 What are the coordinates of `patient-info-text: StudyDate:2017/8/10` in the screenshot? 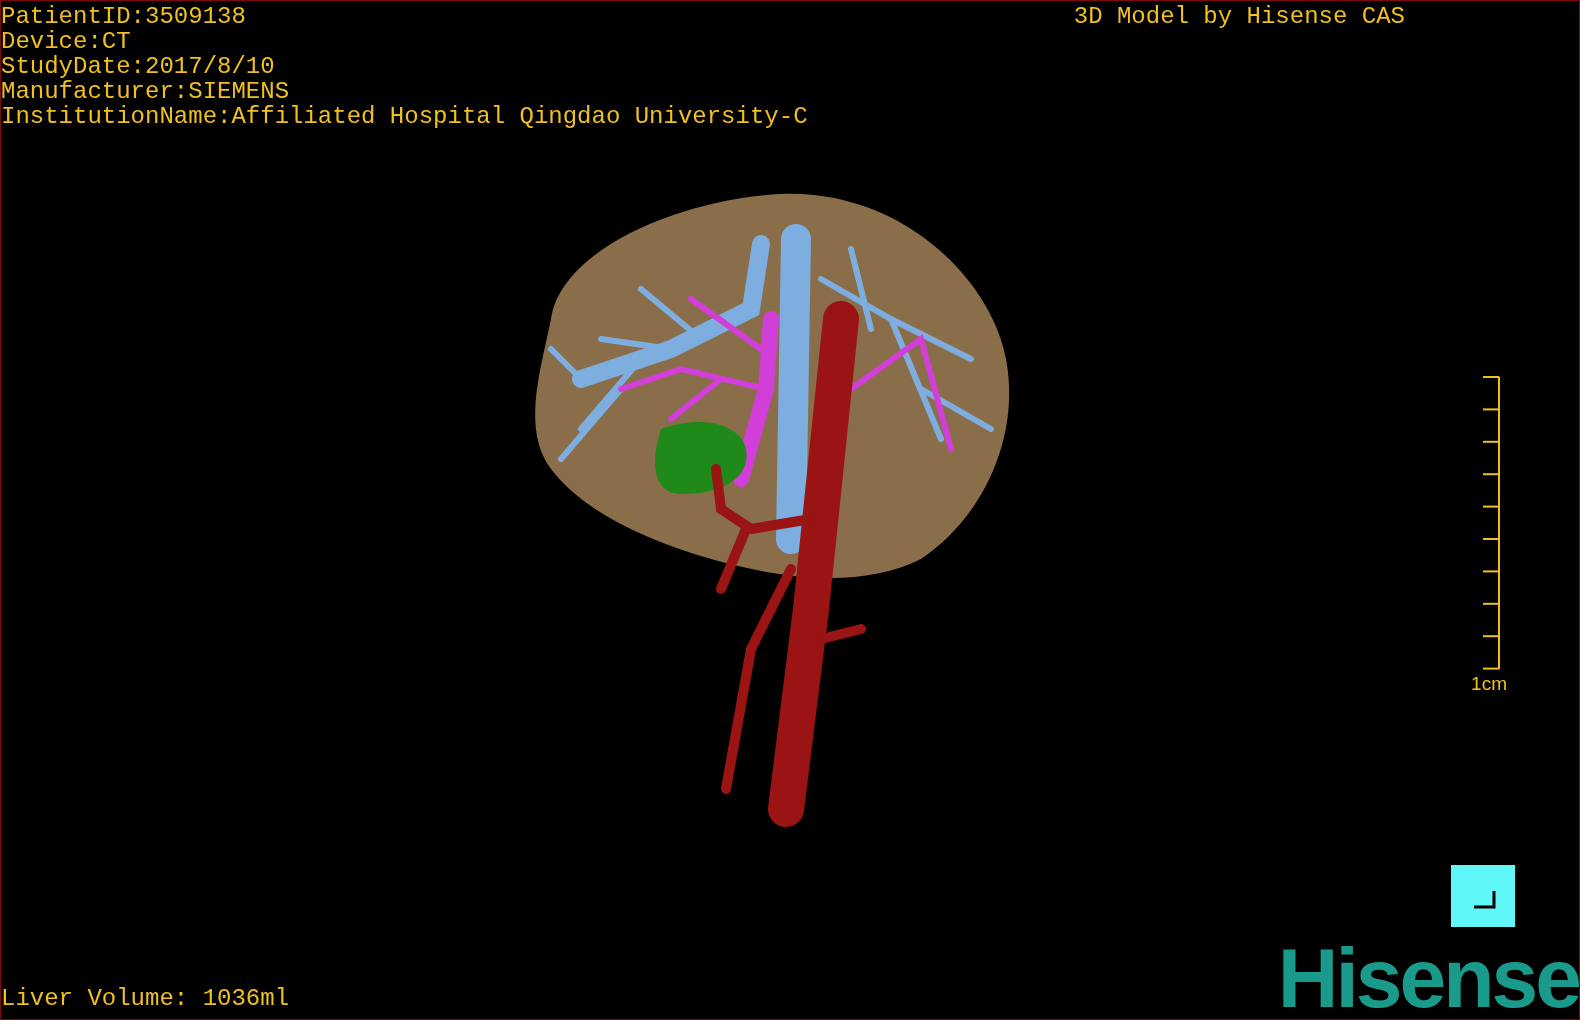 It's located at (138, 66).